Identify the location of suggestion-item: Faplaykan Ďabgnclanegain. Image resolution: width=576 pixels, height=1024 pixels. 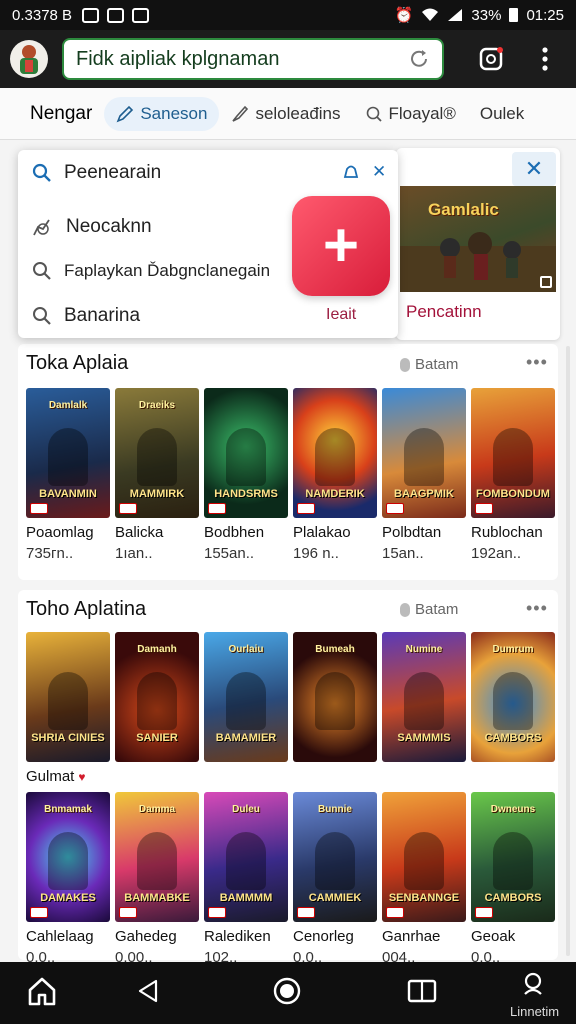
(151, 271).